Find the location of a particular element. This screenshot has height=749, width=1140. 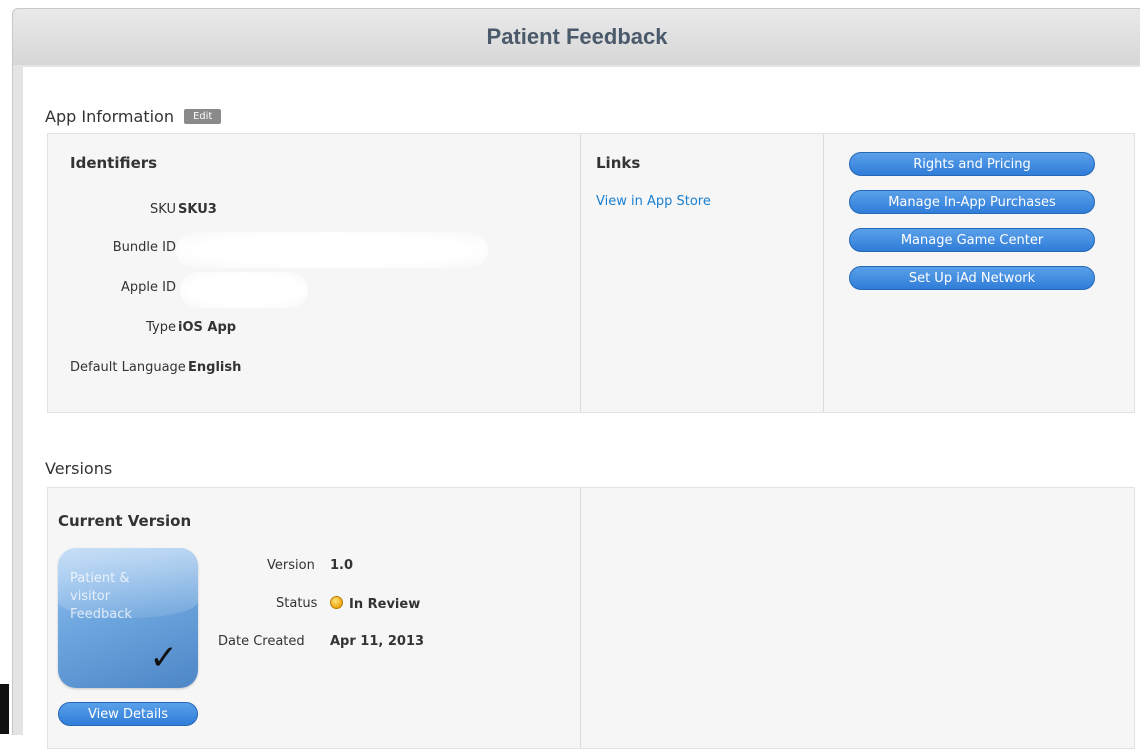

sku-value: SKU3 is located at coordinates (197, 209).